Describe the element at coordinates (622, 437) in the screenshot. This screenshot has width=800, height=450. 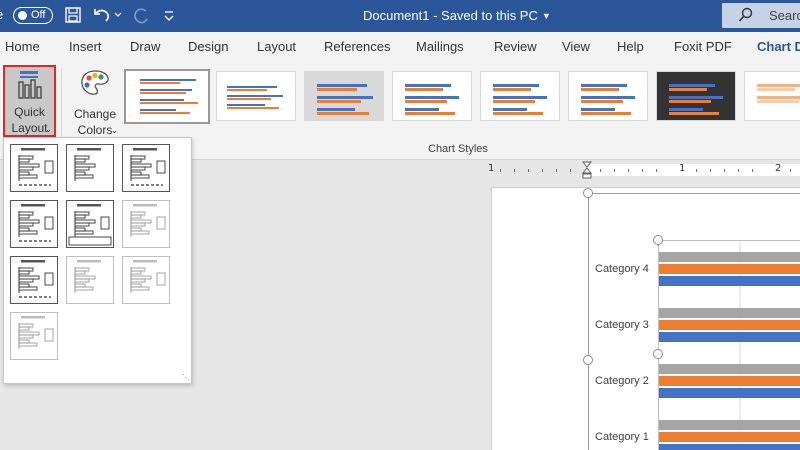
I see `category-label: Category 1` at that location.